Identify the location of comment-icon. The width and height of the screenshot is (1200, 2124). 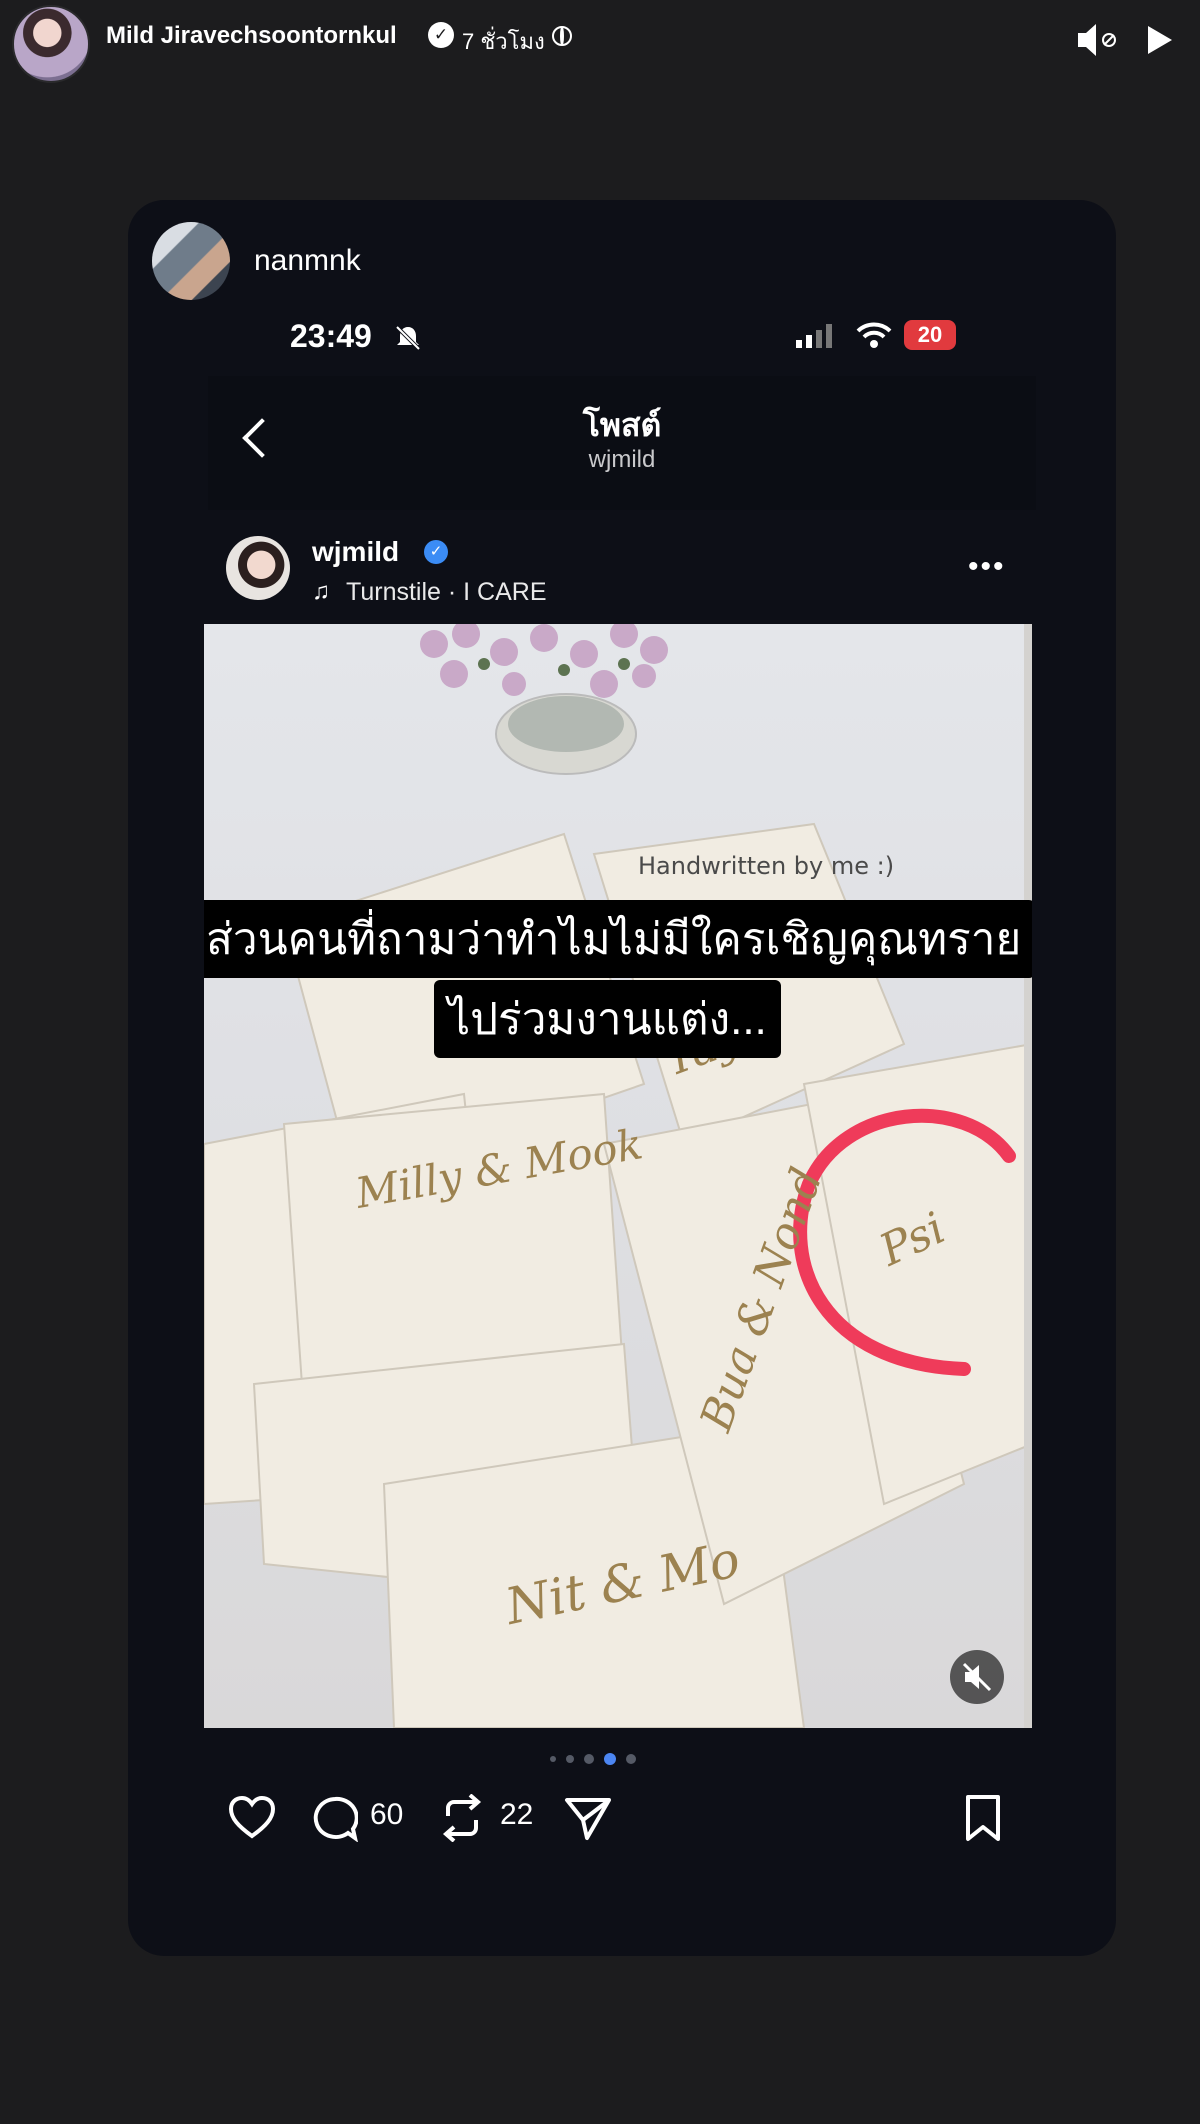
(335, 1819).